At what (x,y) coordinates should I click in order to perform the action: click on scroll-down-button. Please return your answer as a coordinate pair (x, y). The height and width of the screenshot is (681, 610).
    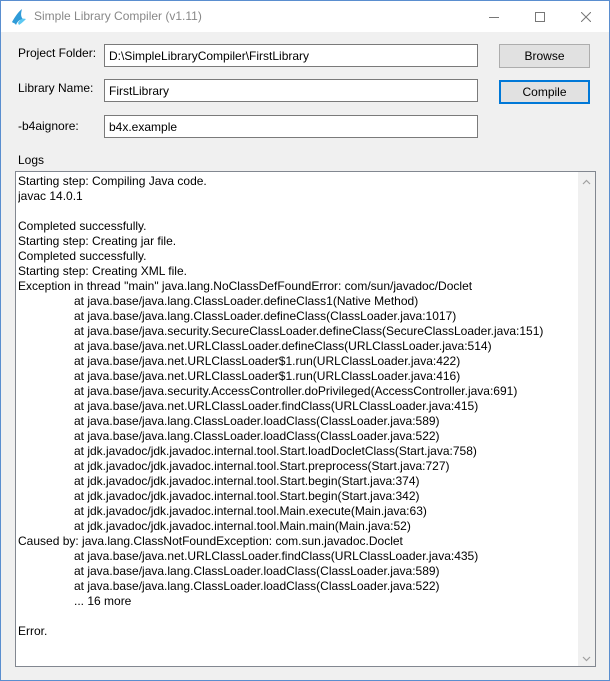
    Looking at the image, I should click on (586, 657).